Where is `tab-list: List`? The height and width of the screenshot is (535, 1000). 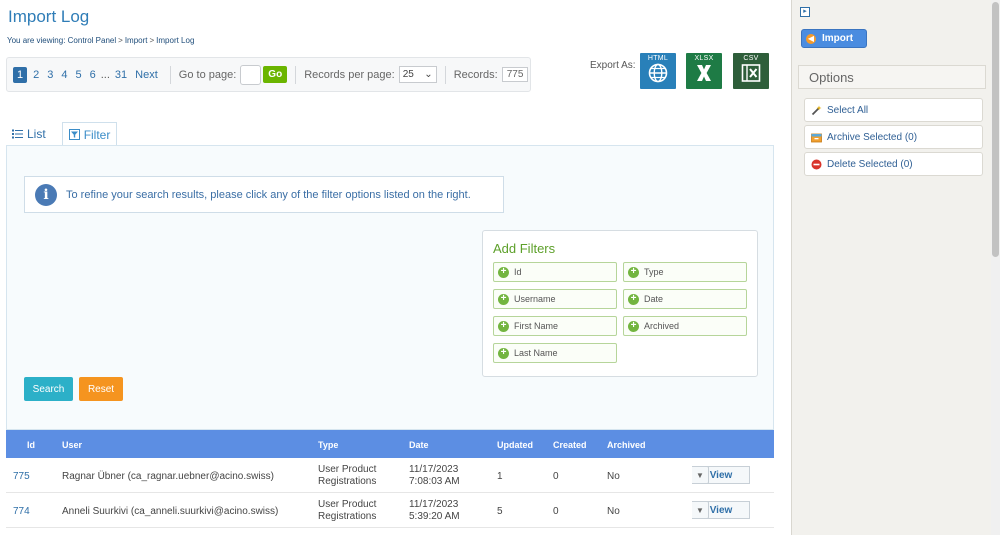
tab-list: List is located at coordinates (29, 134).